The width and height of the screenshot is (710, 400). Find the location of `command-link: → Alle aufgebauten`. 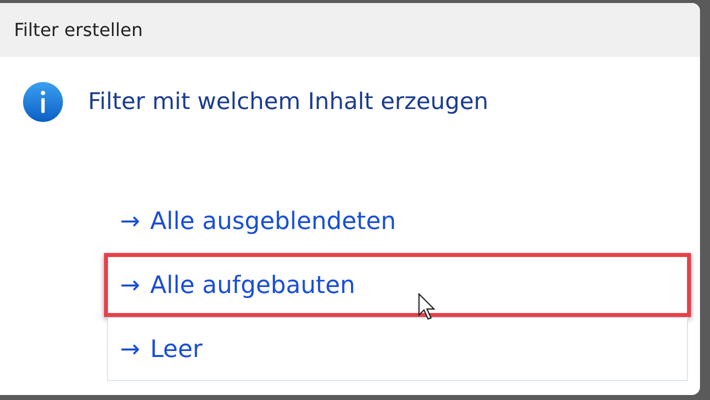

command-link: → Alle aufgebauten is located at coordinates (397, 285).